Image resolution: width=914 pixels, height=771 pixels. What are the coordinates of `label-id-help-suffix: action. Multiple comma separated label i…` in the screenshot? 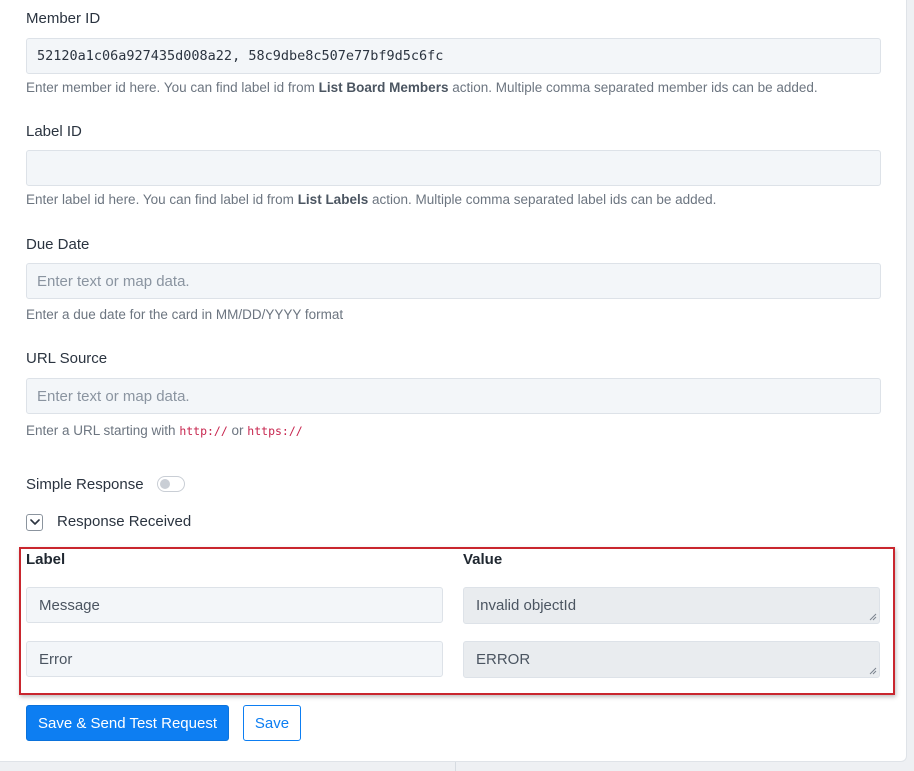 It's located at (542, 199).